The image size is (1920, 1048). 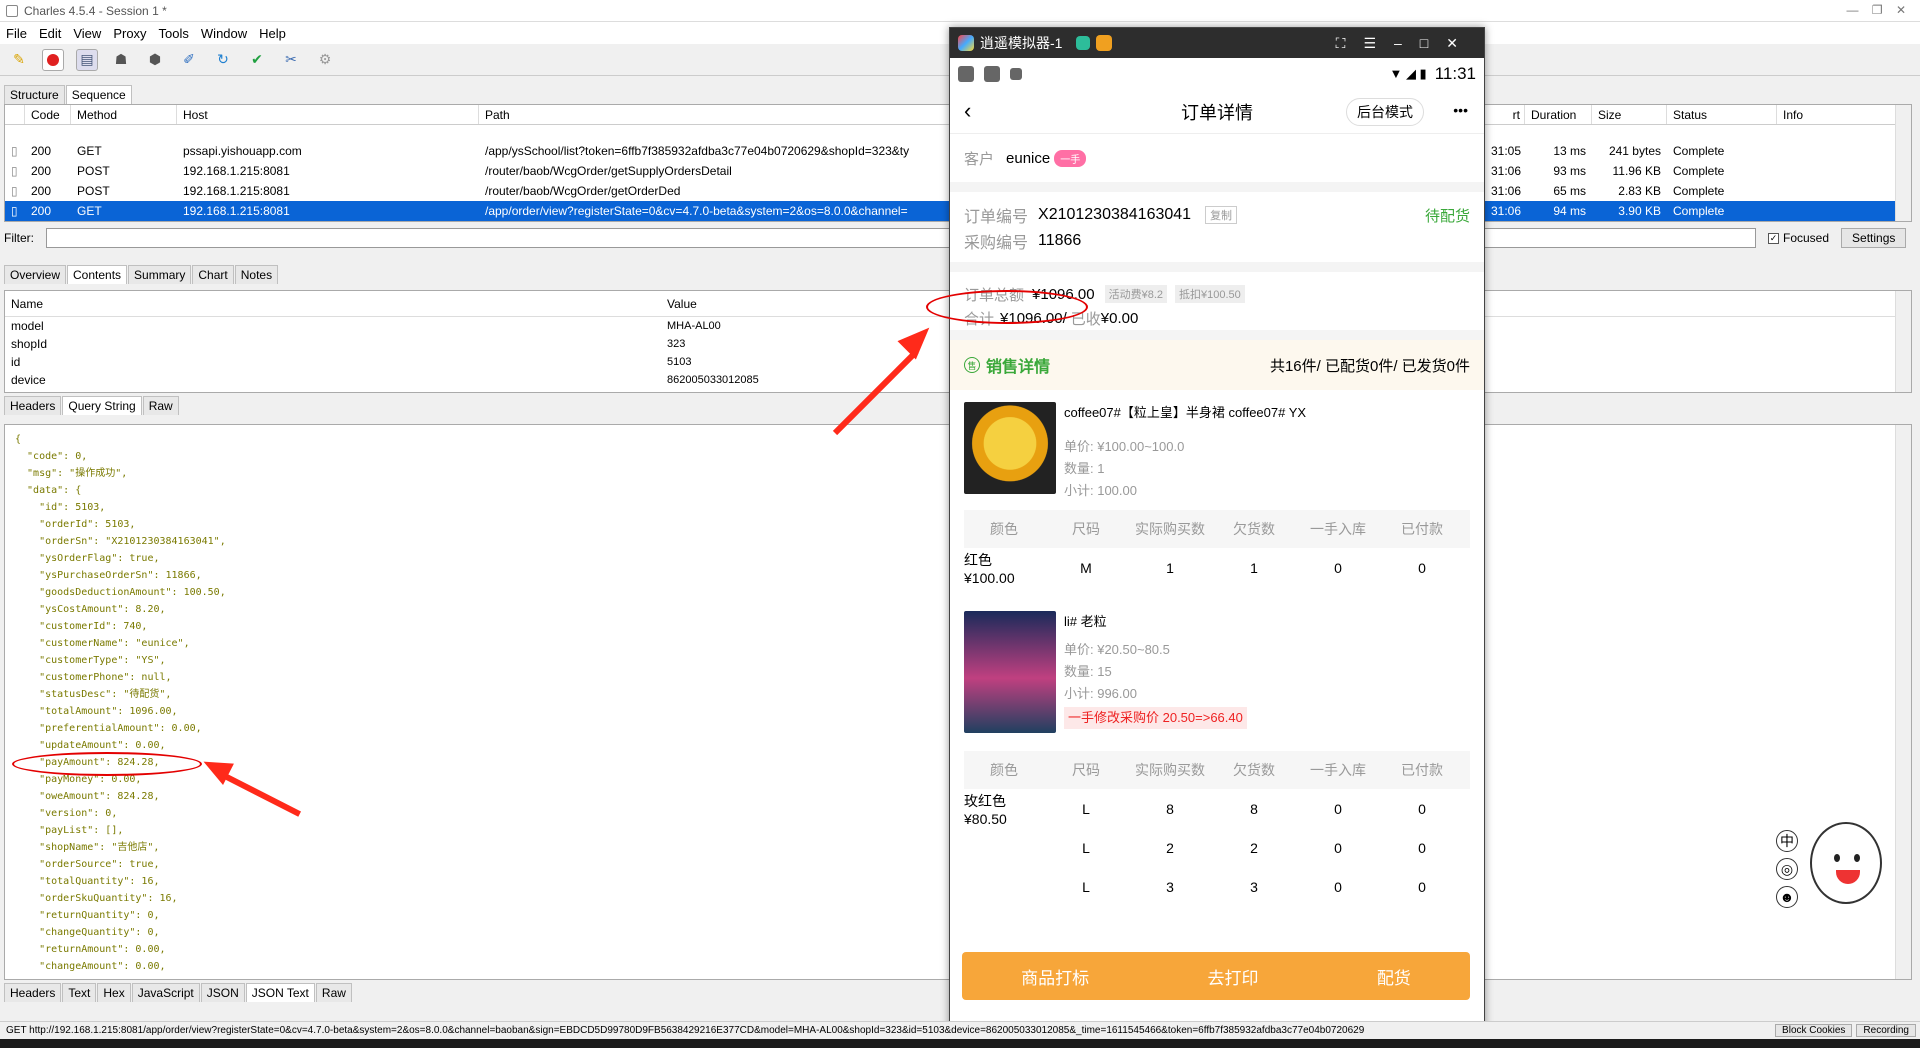 What do you see at coordinates (333, 992) in the screenshot?
I see `tab-resp-raw: Raw` at bounding box center [333, 992].